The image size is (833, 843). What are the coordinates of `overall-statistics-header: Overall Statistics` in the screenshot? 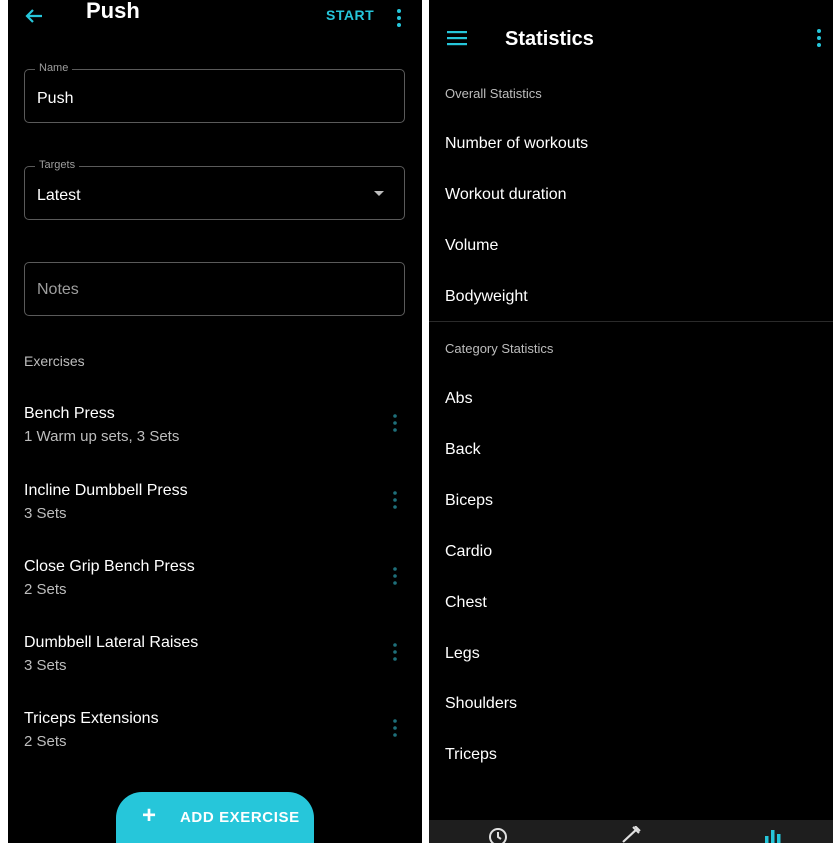 It's located at (493, 93).